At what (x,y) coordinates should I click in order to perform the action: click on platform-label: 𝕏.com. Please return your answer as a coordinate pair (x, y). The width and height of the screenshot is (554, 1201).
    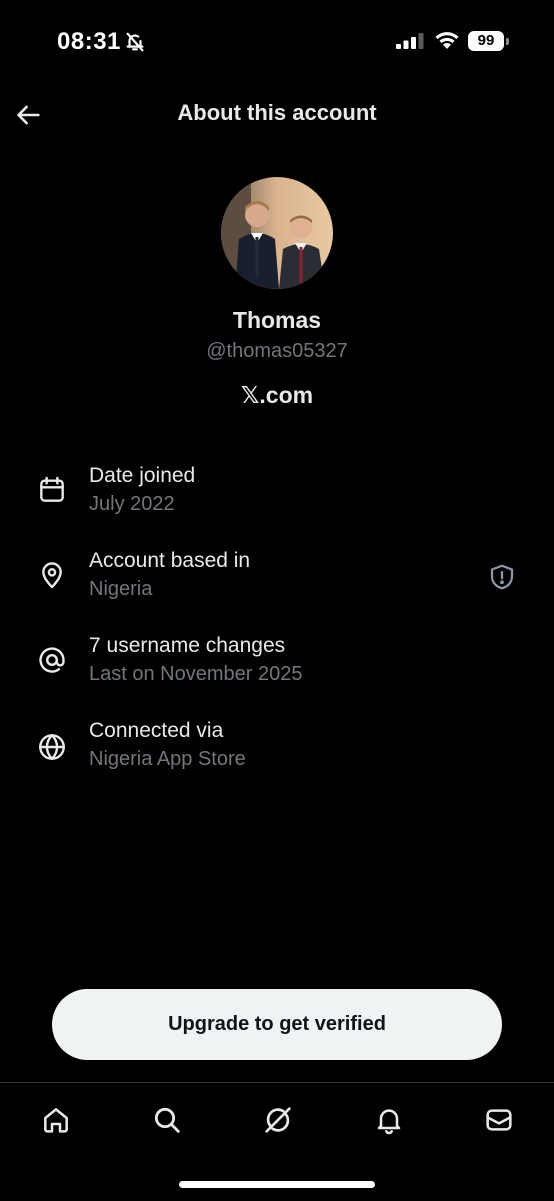
    Looking at the image, I should click on (277, 395).